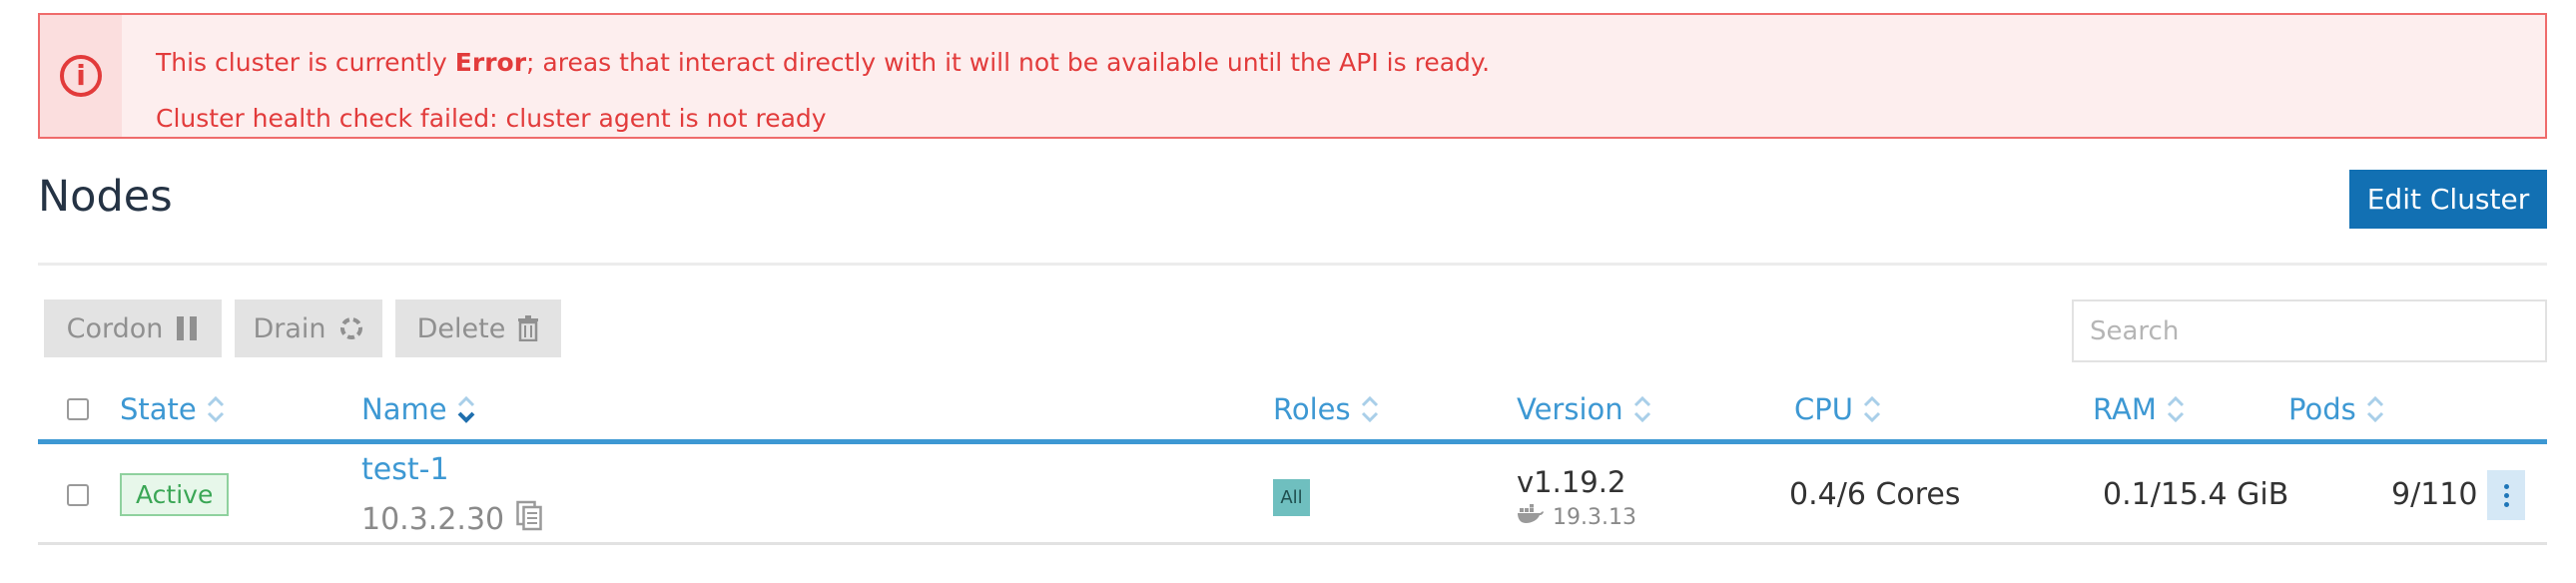 This screenshot has width=2576, height=583. Describe the element at coordinates (1824, 409) in the screenshot. I see `column-header-cpu-label: CPU` at that location.